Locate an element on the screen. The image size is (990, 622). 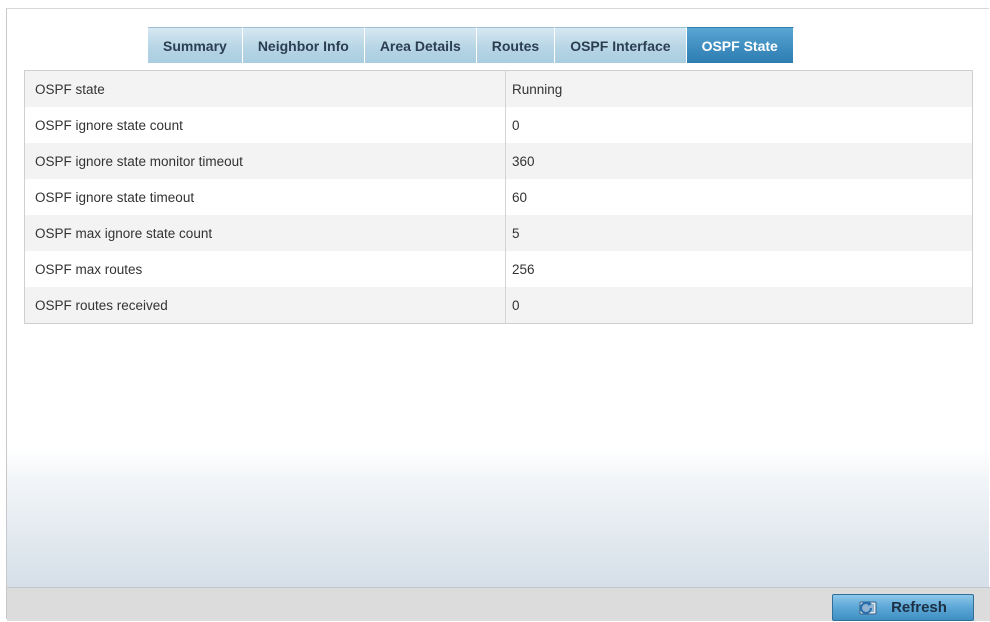
row-label: OSPF max routes is located at coordinates (265, 269).